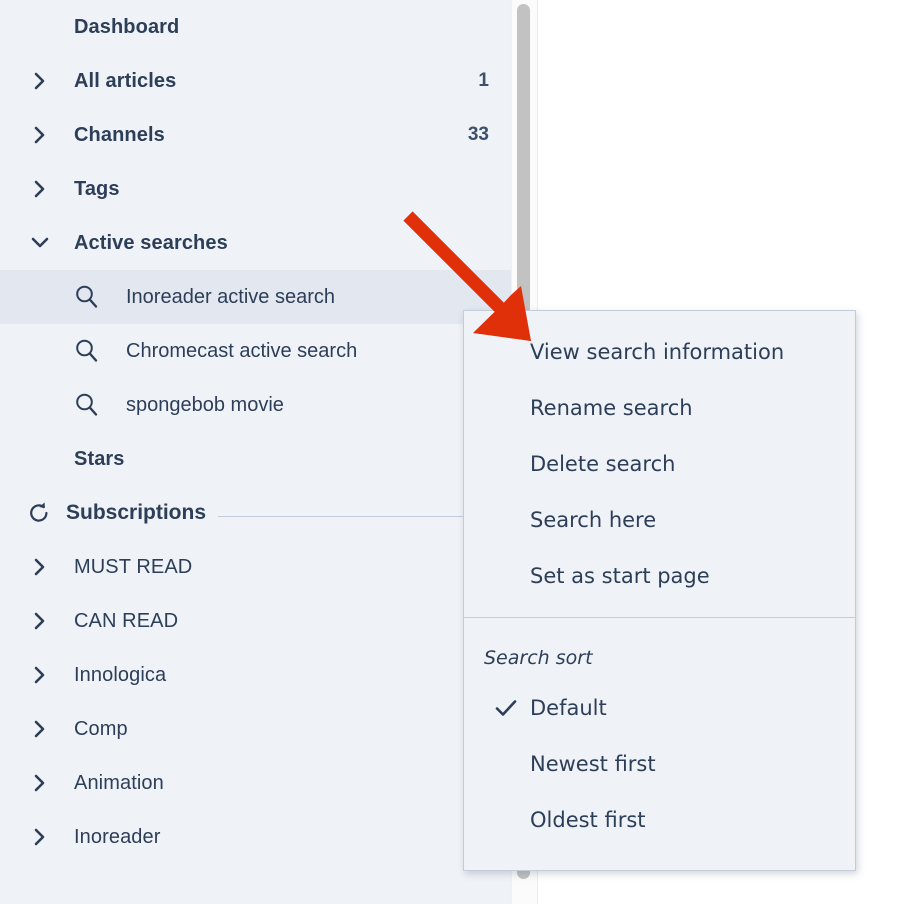 This screenshot has height=904, width=920. I want to click on saved-search-label: Inoreader active search, so click(231, 296).